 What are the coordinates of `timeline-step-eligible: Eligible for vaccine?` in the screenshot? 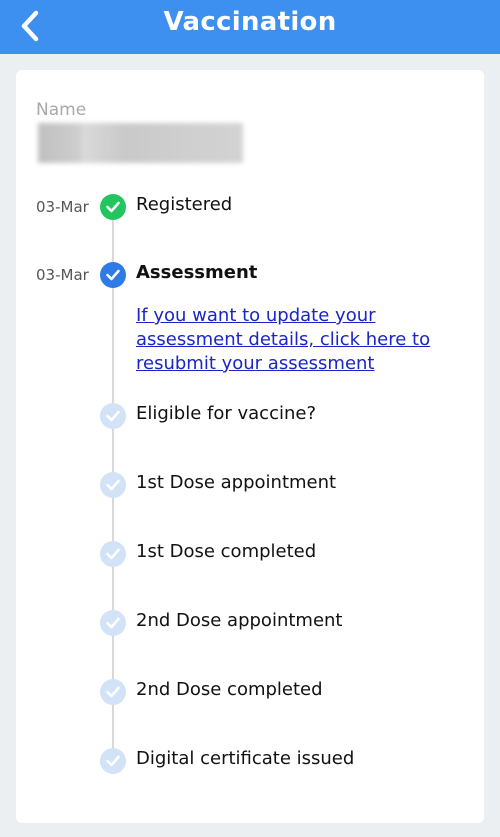 It's located at (250, 416).